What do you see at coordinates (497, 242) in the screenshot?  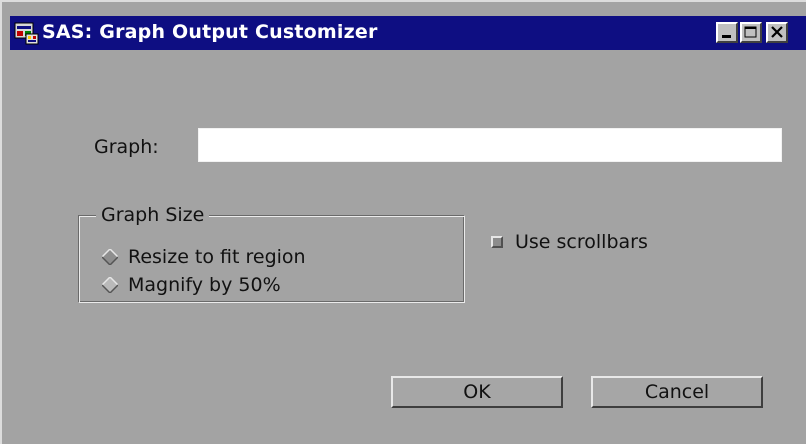 I see `checkbox-icon` at bounding box center [497, 242].